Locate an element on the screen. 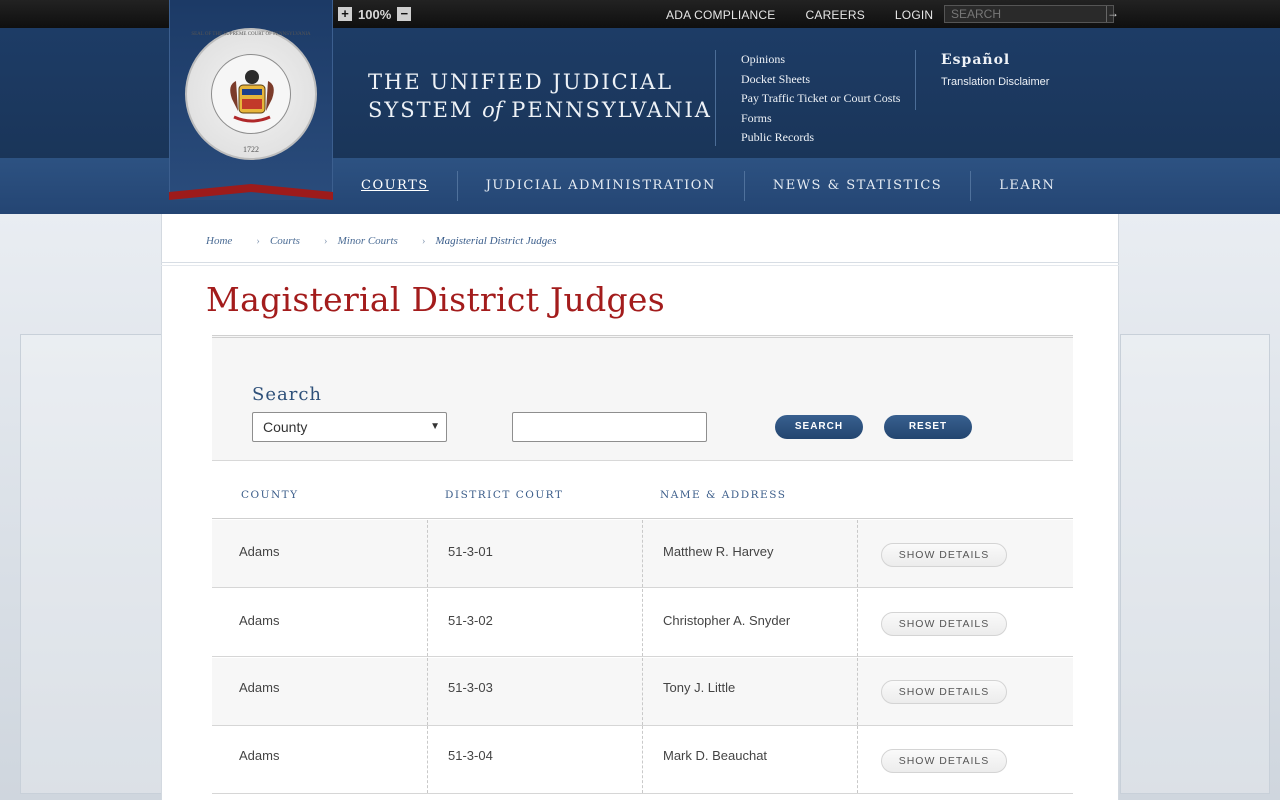 This screenshot has width=1280, height=800. site-title-line-1: THE UNIFIED JUDICIAL is located at coordinates (521, 82).